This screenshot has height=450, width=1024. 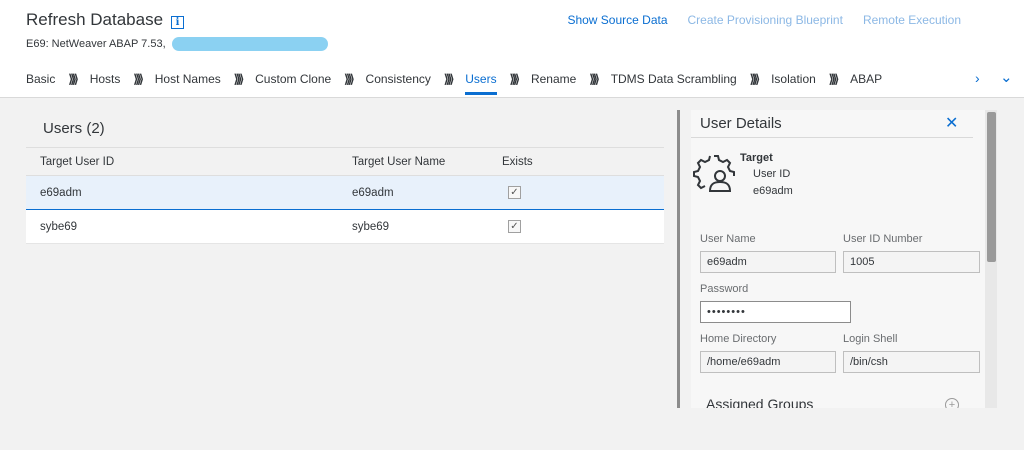 What do you see at coordinates (760, 402) in the screenshot?
I see `assigned-groups-title: Assigned Groups` at bounding box center [760, 402].